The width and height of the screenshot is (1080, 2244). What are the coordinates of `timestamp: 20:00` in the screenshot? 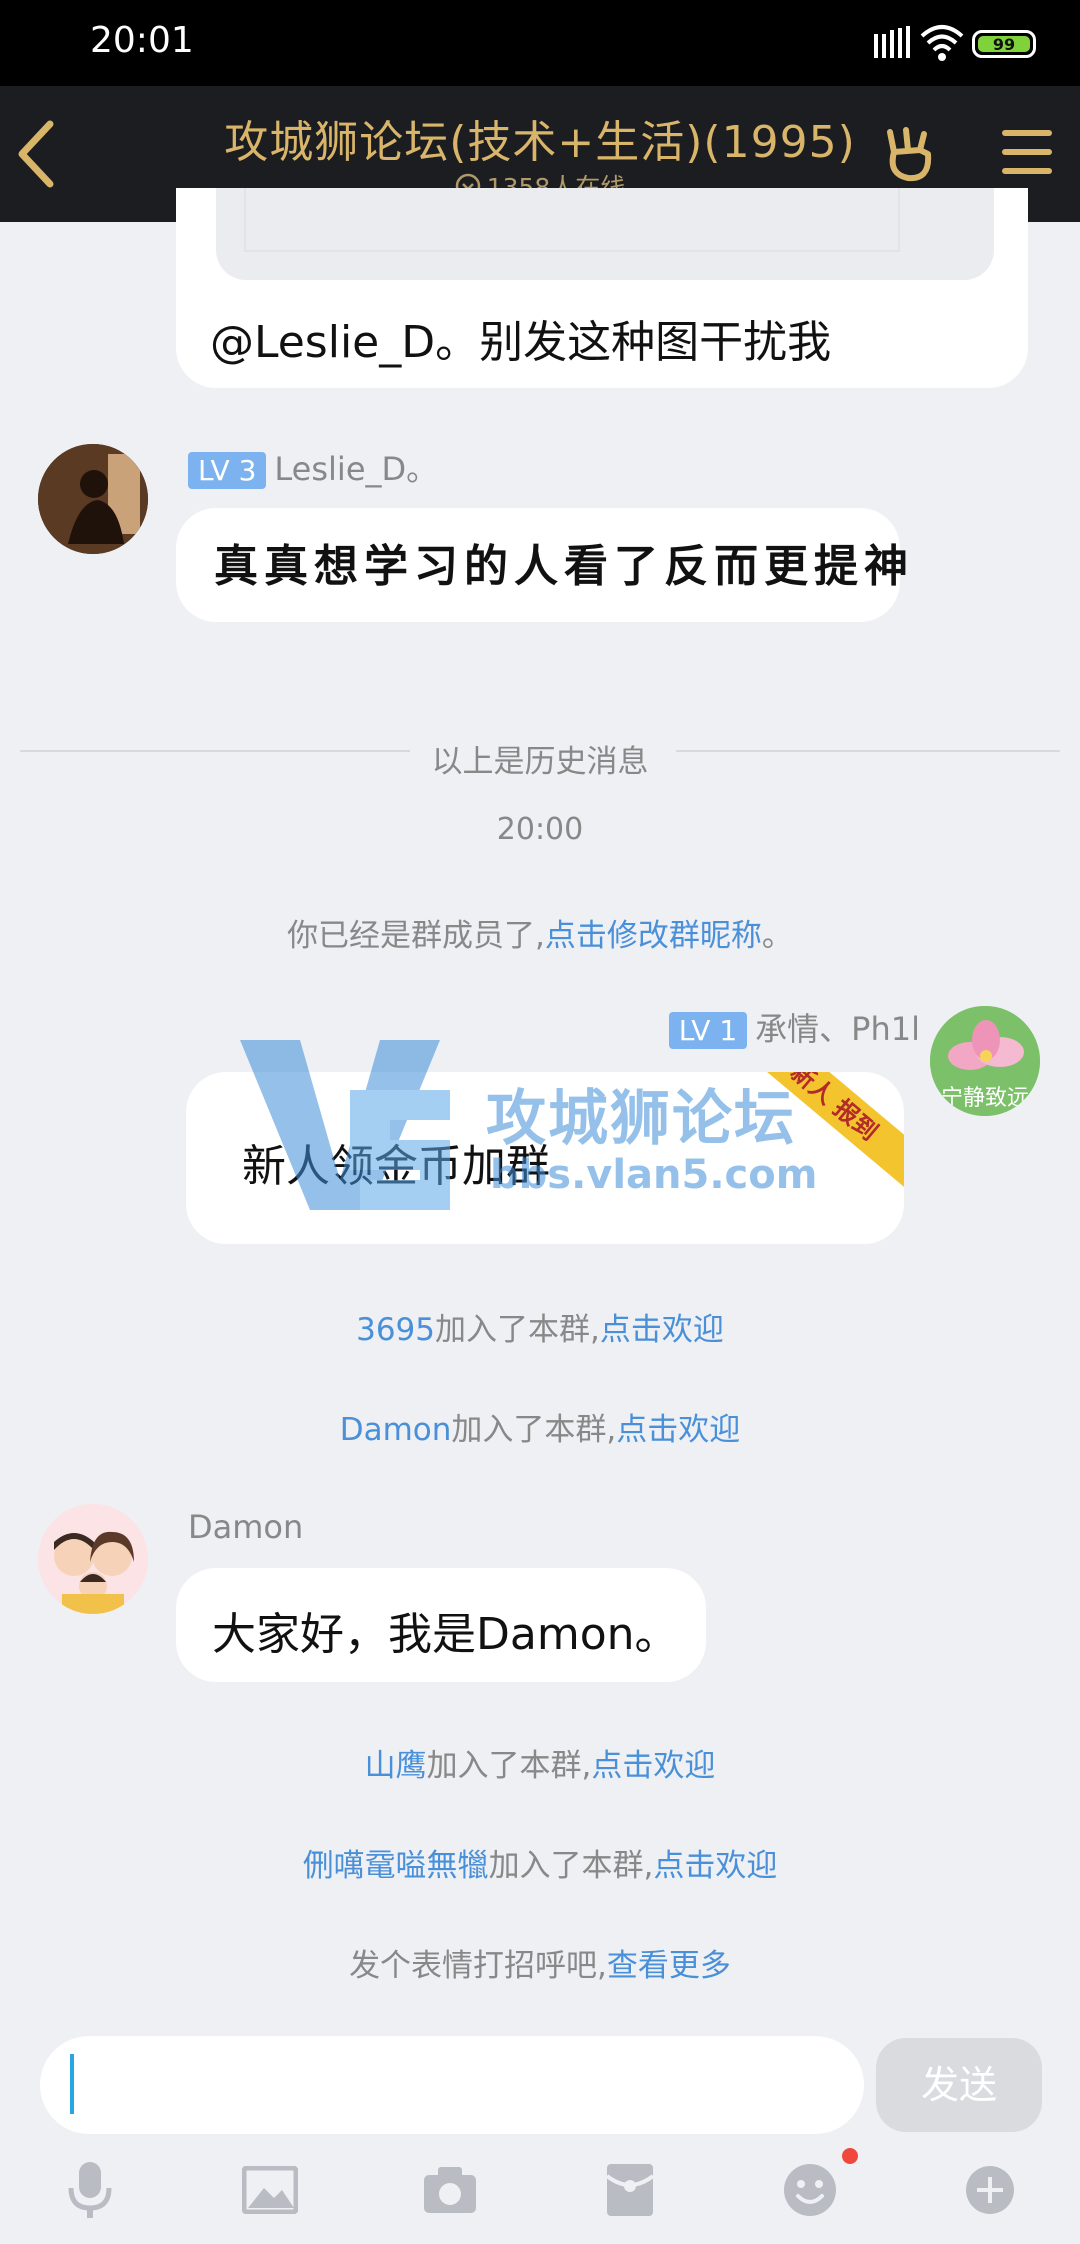 It's located at (540, 829).